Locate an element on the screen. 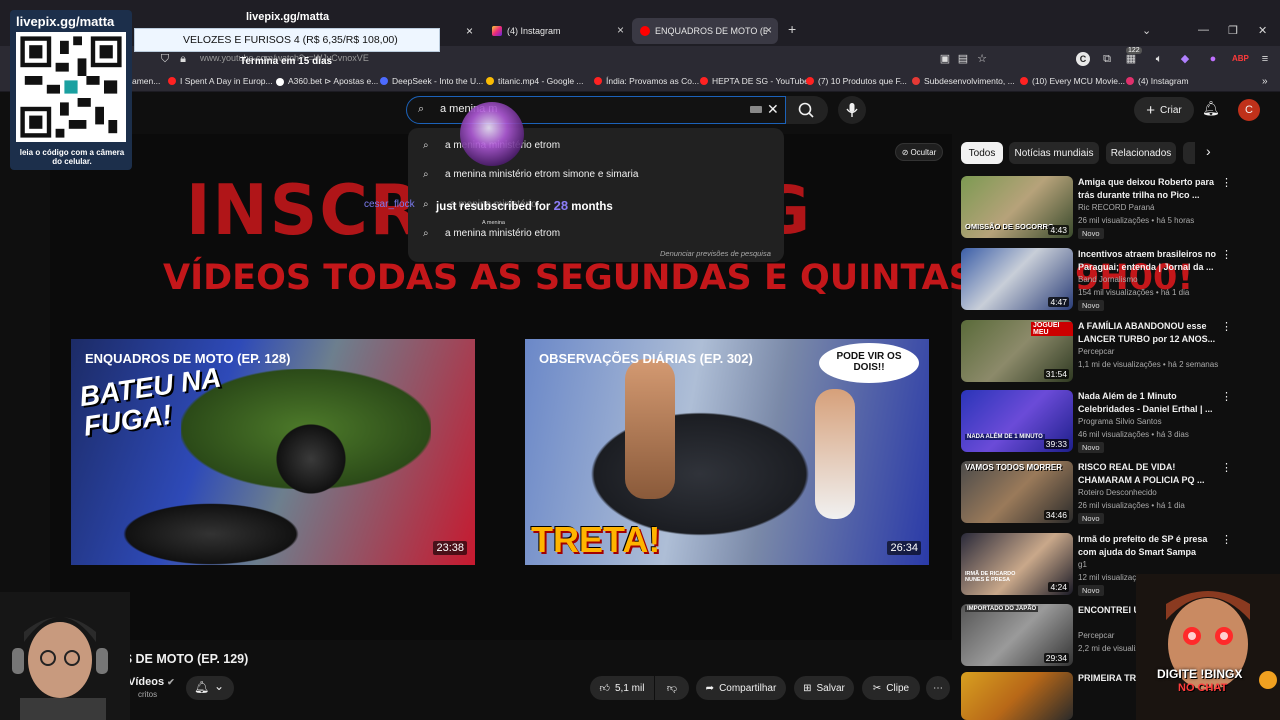 The width and height of the screenshot is (1280, 720). chip-world-news: Notícias mundiais is located at coordinates (1054, 153).